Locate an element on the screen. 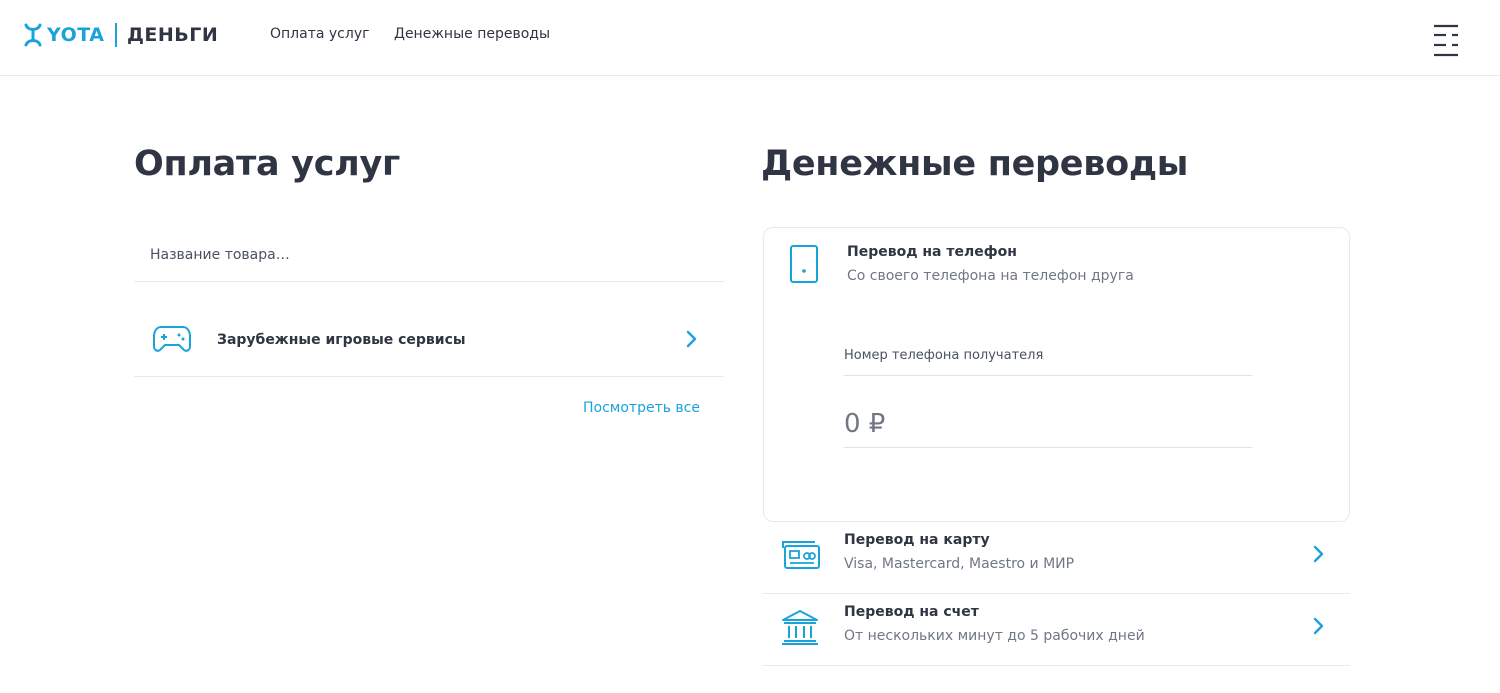 This screenshot has width=1500, height=693. logo-money-text: ДЕНЬГИ is located at coordinates (172, 35).